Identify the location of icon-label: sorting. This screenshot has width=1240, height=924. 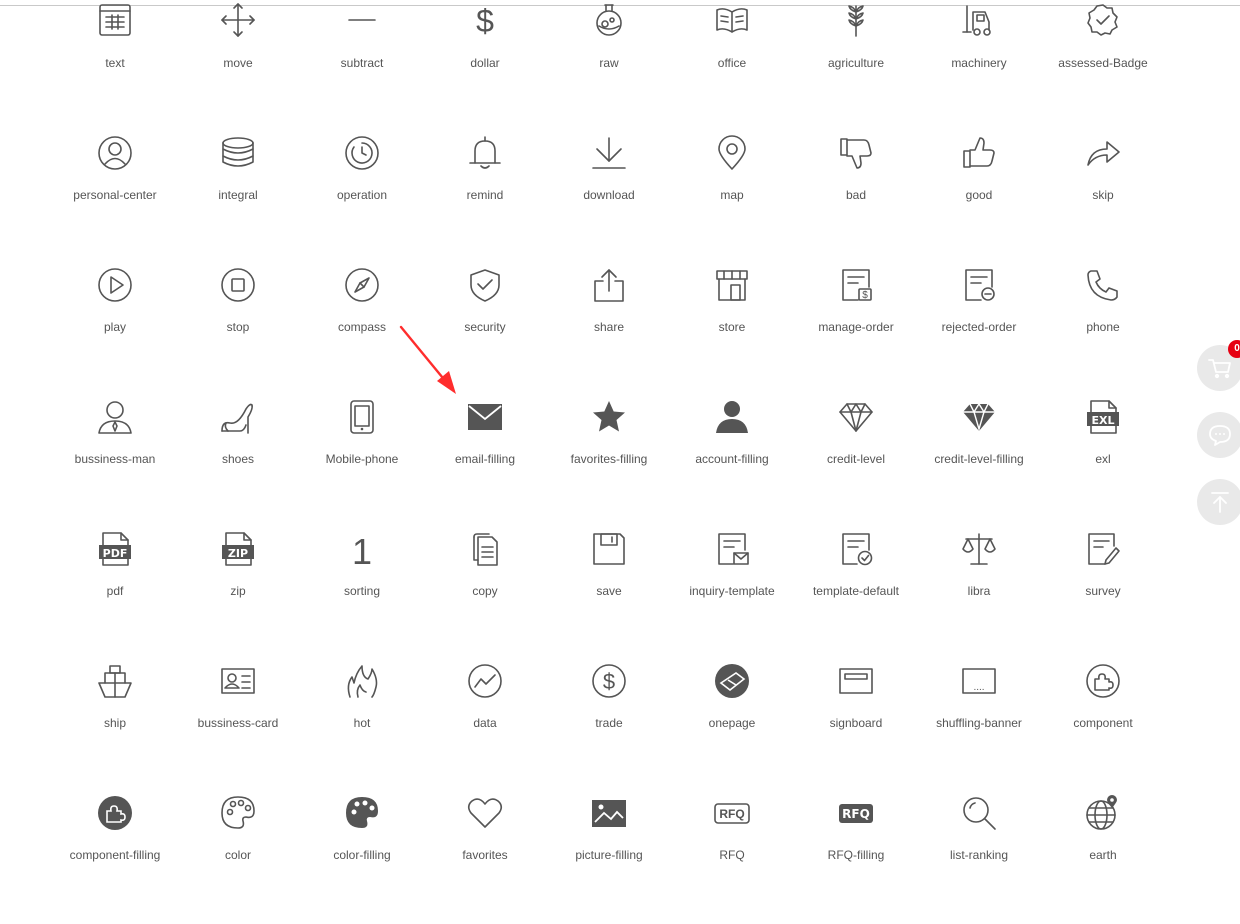
(362, 591).